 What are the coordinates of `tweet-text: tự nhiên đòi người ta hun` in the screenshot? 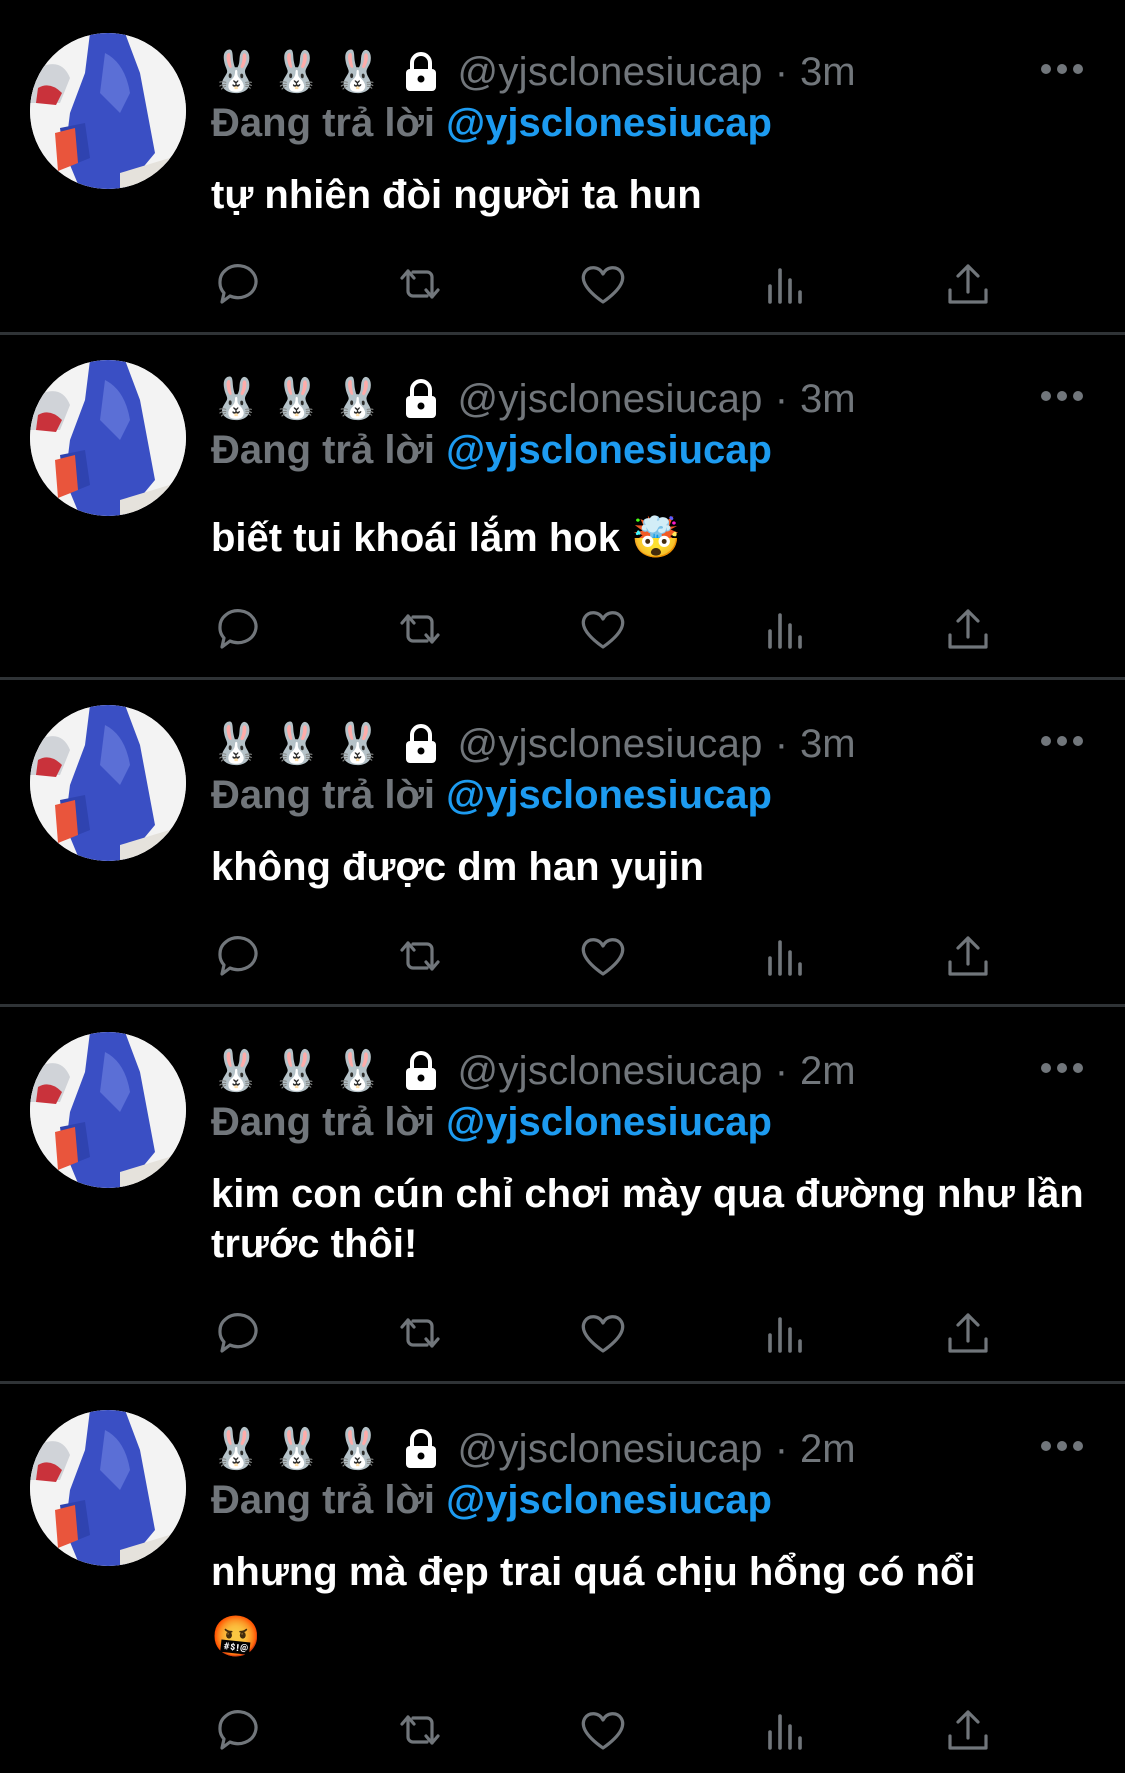 It's located at (651, 195).